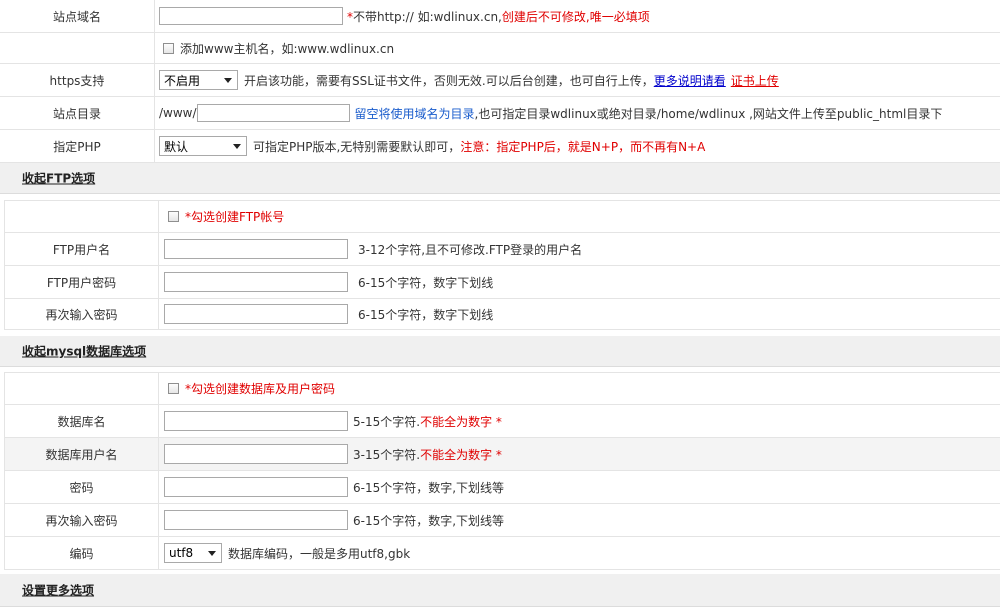 This screenshot has width=1000, height=607. Describe the element at coordinates (427, 16) in the screenshot. I see `domain-hint: 不带http:// 如:wdlinux.cn,` at that location.